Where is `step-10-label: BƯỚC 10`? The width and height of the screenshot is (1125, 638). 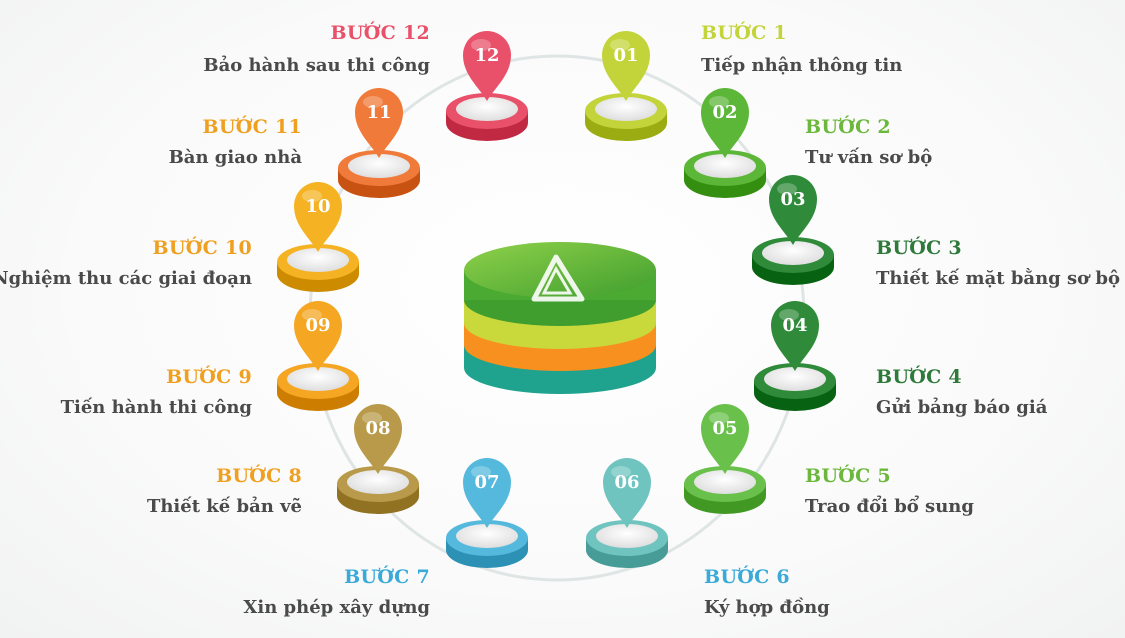
step-10-label: BƯỚC 10 is located at coordinates (202, 248).